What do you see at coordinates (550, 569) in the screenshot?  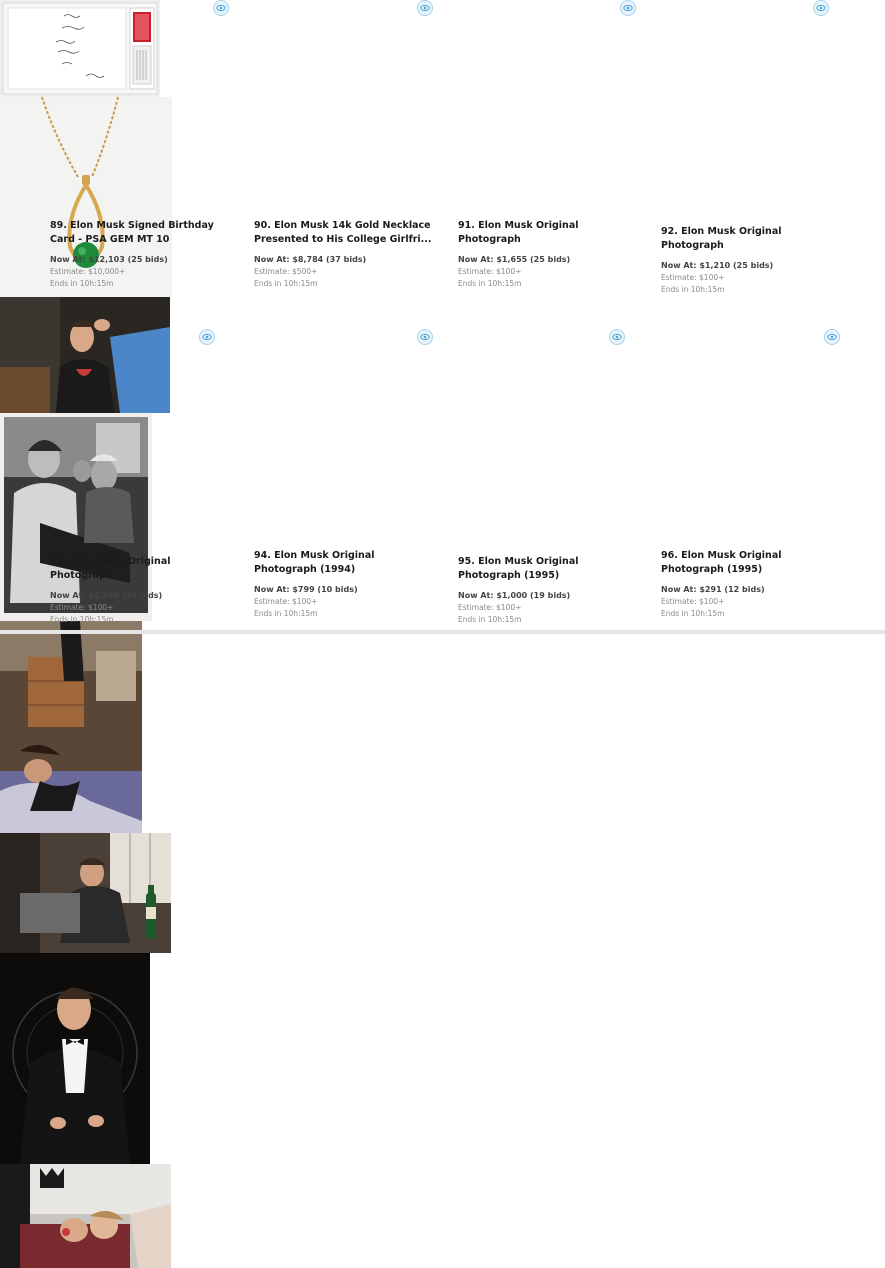 I see `lot-title: 95. Elon Musk Original Photograph (1995)` at bounding box center [550, 569].